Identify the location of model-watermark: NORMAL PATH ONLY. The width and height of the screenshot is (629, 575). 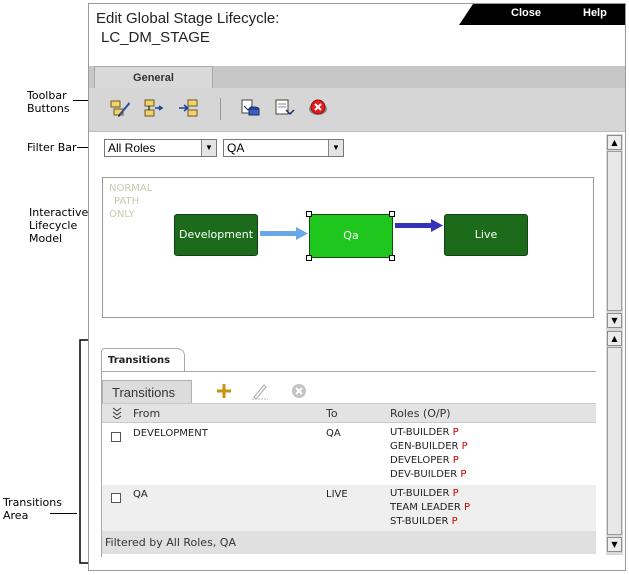
(130, 201).